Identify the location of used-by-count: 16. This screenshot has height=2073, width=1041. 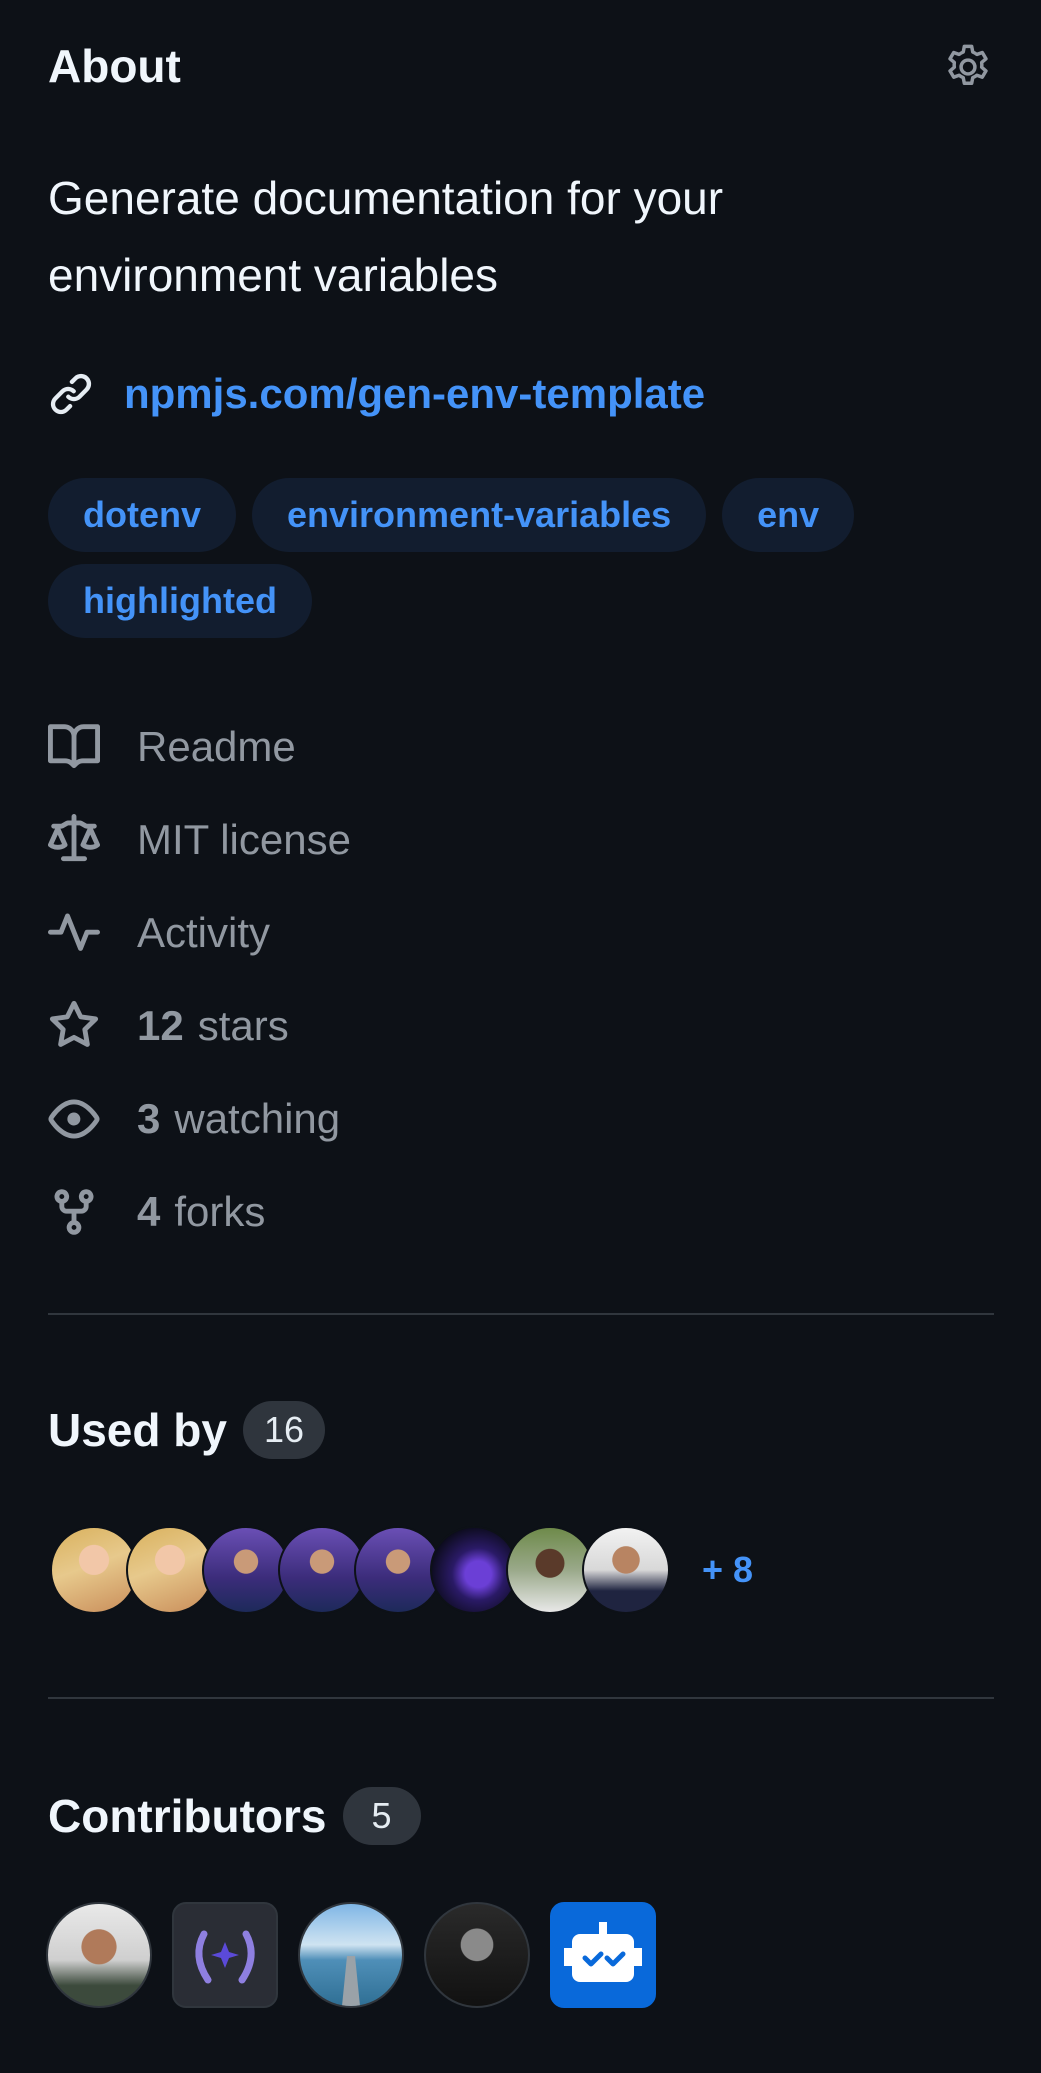
(283, 1430).